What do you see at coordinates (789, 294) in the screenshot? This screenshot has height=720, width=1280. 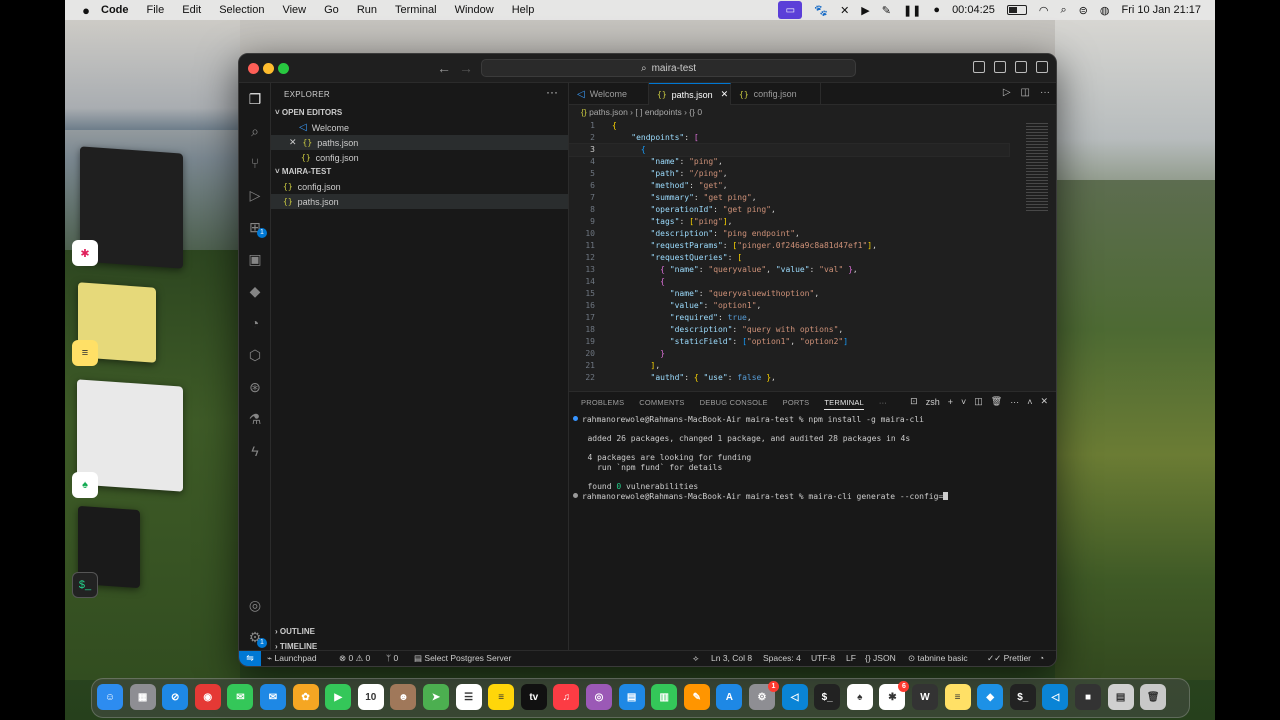 I see `code-line: 15 "name": "queryvaluewithoption",` at bounding box center [789, 294].